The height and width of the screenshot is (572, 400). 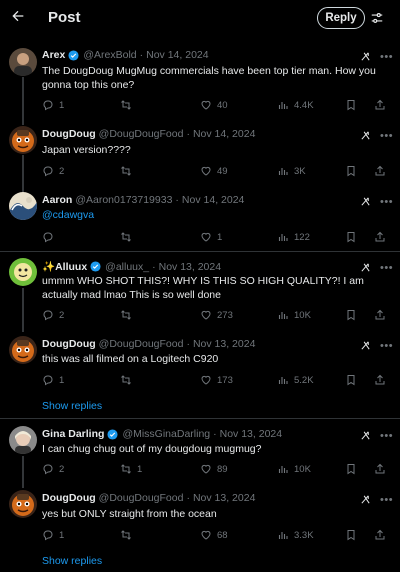 What do you see at coordinates (295, 380) in the screenshot?
I see `views-action: 5.2K` at bounding box center [295, 380].